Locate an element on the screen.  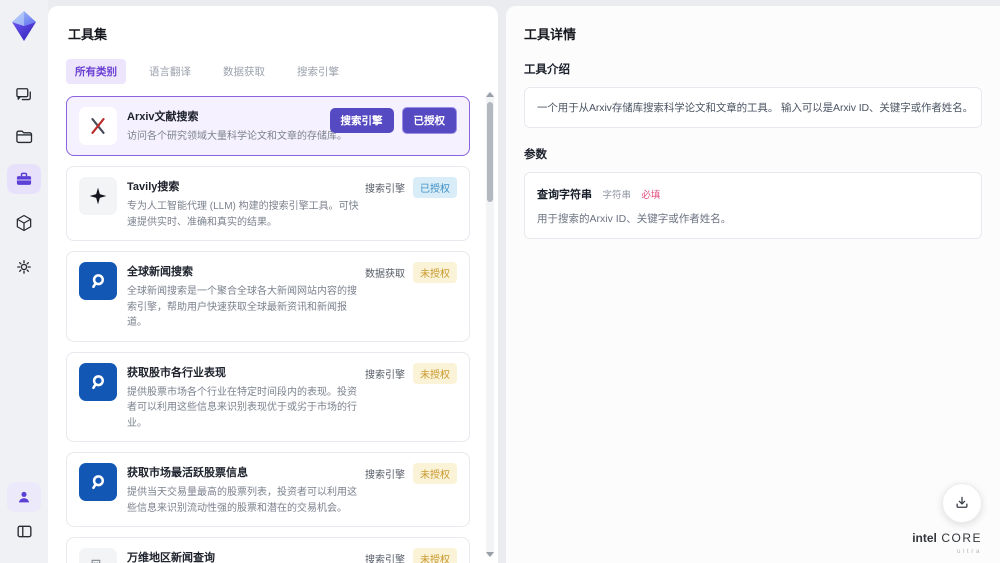
cube-icon is located at coordinates (24, 223).